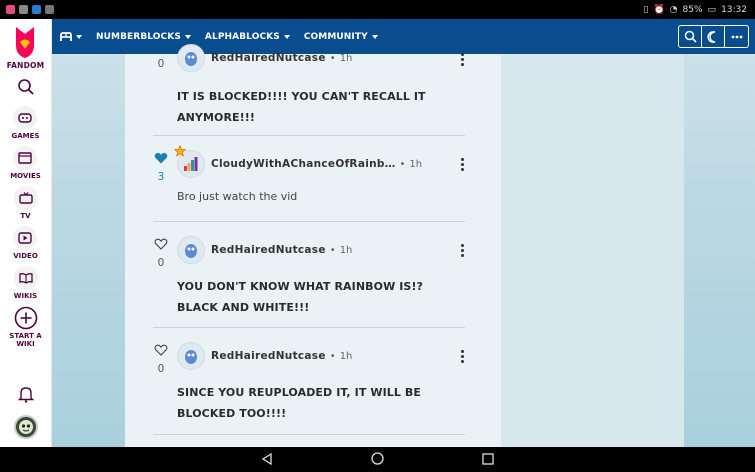  I want to click on more-options-button, so click(736, 36).